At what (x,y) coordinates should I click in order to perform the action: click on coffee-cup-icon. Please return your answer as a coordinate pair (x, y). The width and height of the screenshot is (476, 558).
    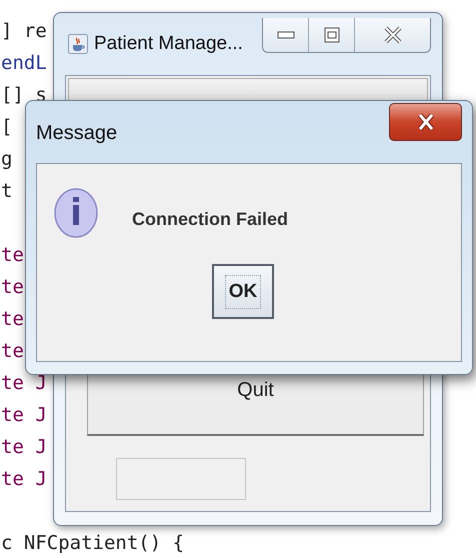
    Looking at the image, I should click on (78, 44).